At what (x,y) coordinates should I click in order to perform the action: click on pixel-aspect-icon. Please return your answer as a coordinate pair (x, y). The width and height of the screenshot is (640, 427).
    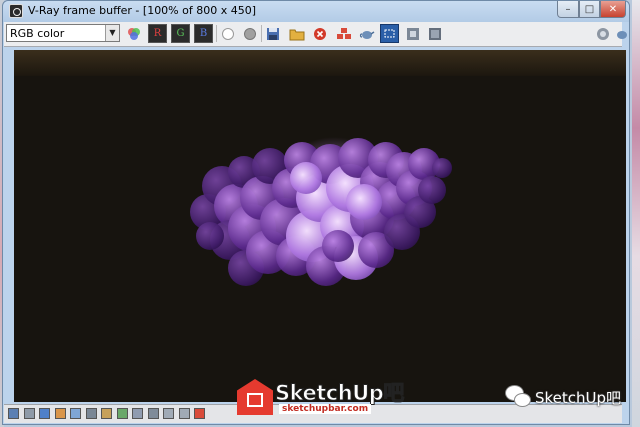
    Looking at the image, I should click on (153, 413).